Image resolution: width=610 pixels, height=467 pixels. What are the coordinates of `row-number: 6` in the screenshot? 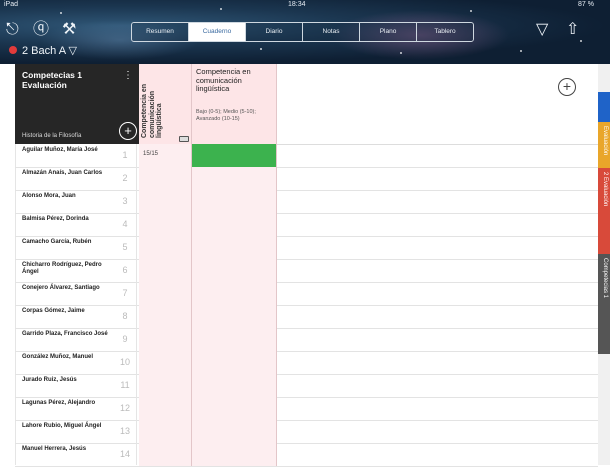 It's located at (125, 270).